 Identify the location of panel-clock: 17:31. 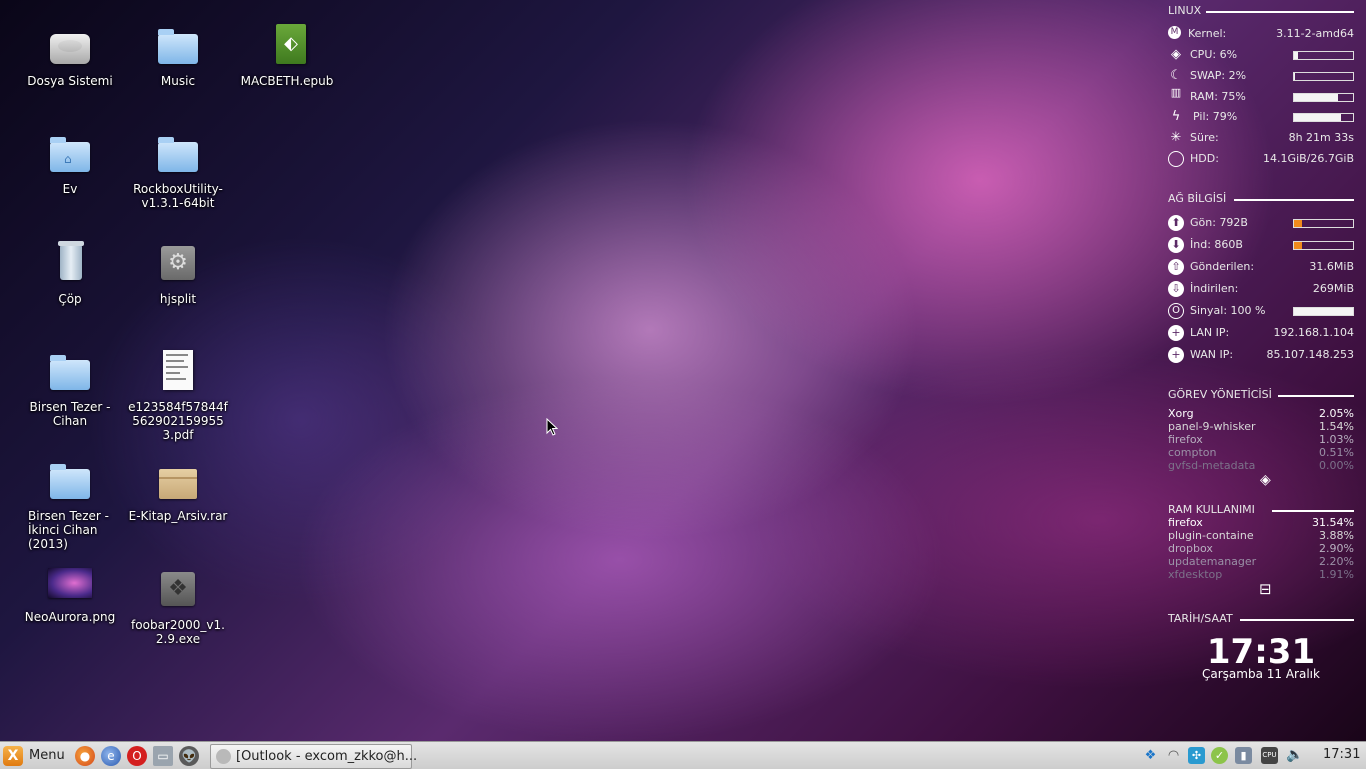
(1341, 754).